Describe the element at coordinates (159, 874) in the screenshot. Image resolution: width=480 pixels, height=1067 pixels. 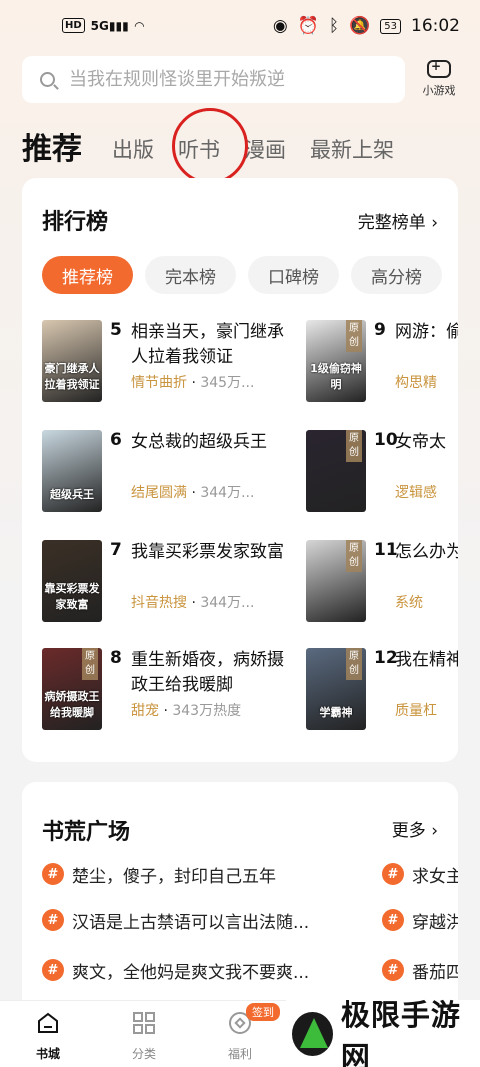
I see `topic-item: # 楚尘，傻子，封印自己五年` at that location.